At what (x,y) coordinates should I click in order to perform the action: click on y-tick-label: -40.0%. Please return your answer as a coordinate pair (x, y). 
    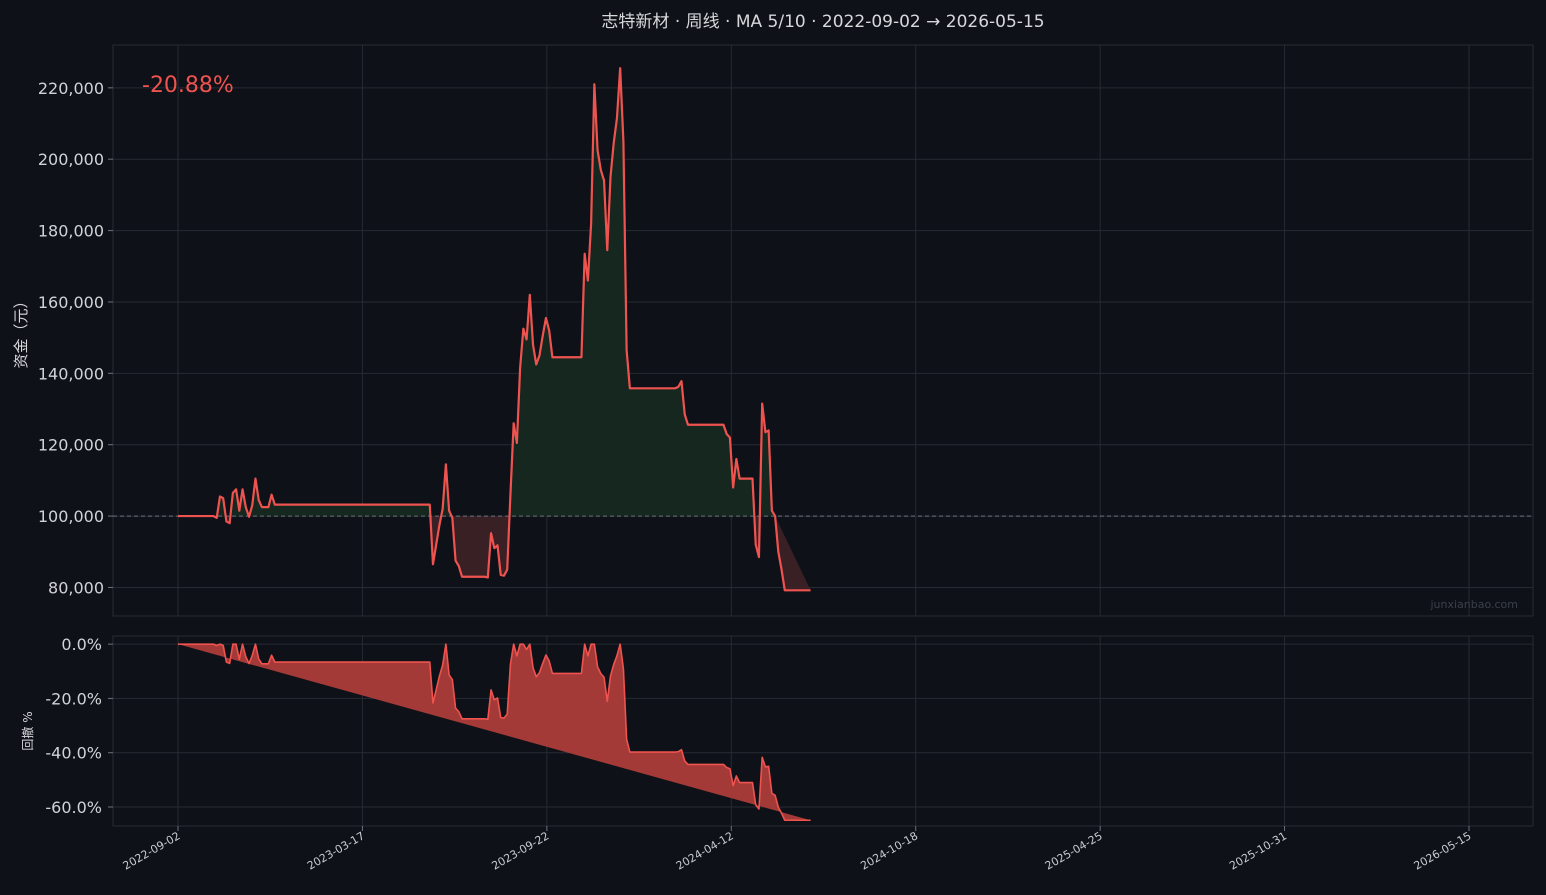
    Looking at the image, I should click on (73, 753).